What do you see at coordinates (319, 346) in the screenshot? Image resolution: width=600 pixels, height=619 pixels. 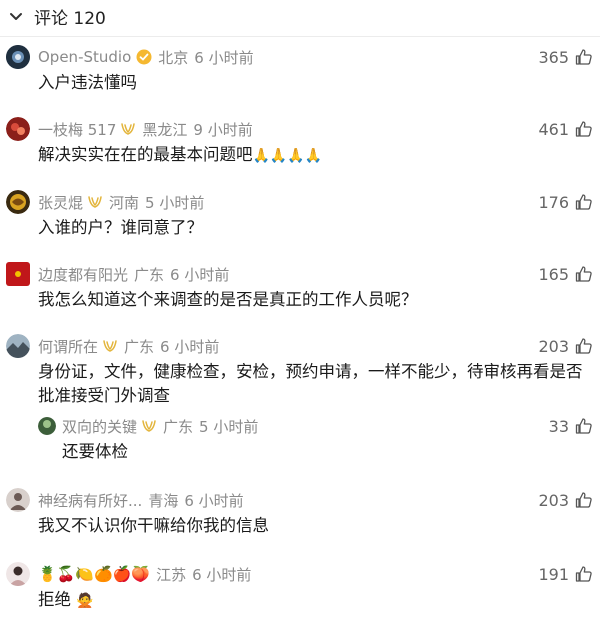 I see `comment-meta: 何谓所在 广东 6 小时前` at bounding box center [319, 346].